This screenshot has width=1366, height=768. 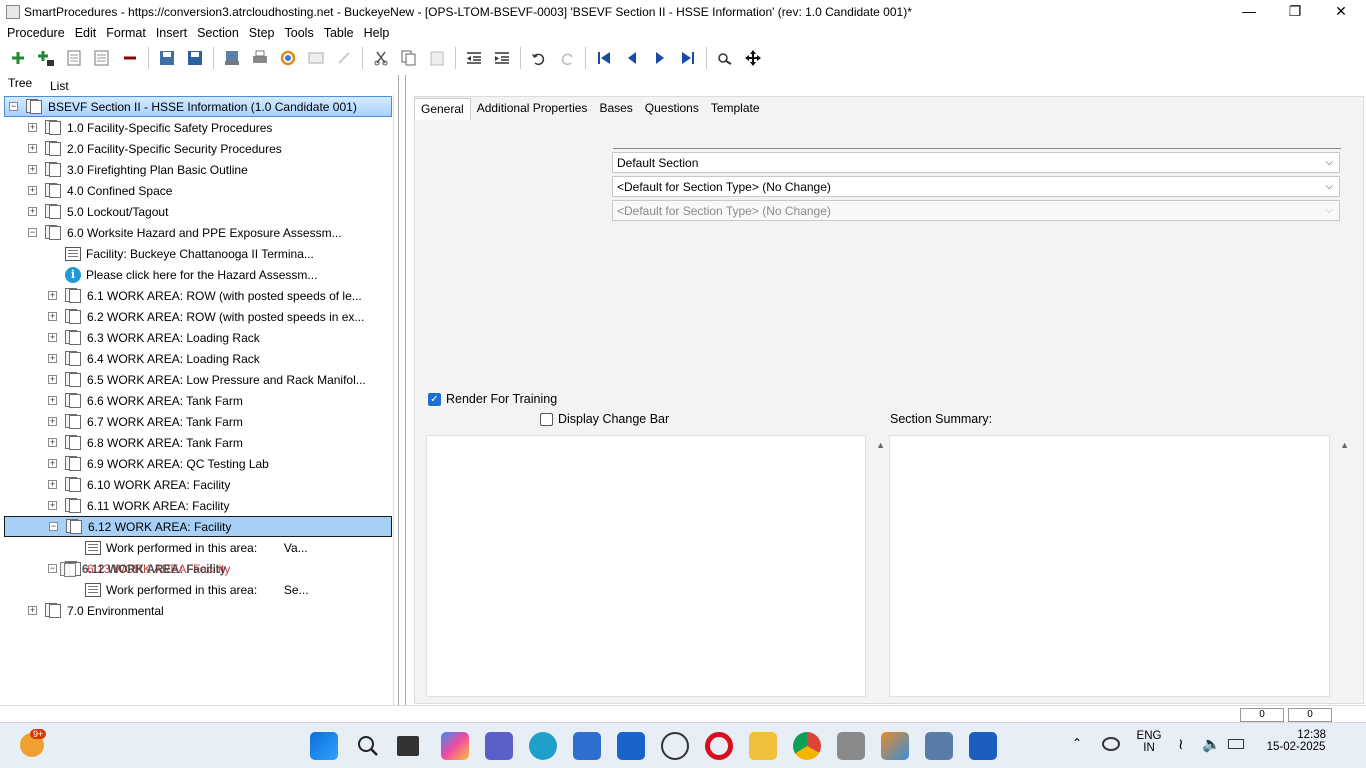 What do you see at coordinates (660, 58) in the screenshot?
I see `next-icon` at bounding box center [660, 58].